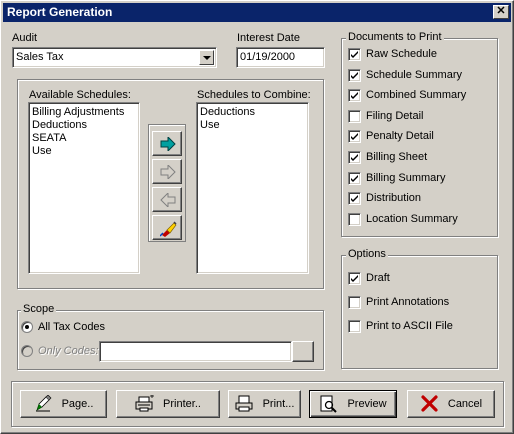 The height and width of the screenshot is (434, 514). Describe the element at coordinates (354, 302) in the screenshot. I see `print-annotations-checkbox` at that location.